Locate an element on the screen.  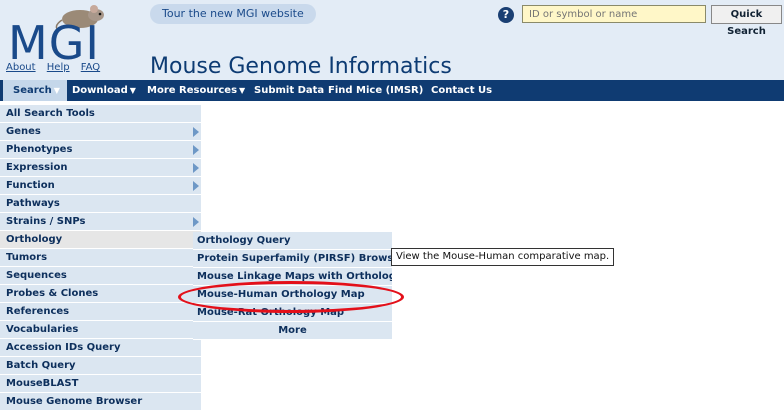
menu-item-pathways: Pathways is located at coordinates (100, 204).